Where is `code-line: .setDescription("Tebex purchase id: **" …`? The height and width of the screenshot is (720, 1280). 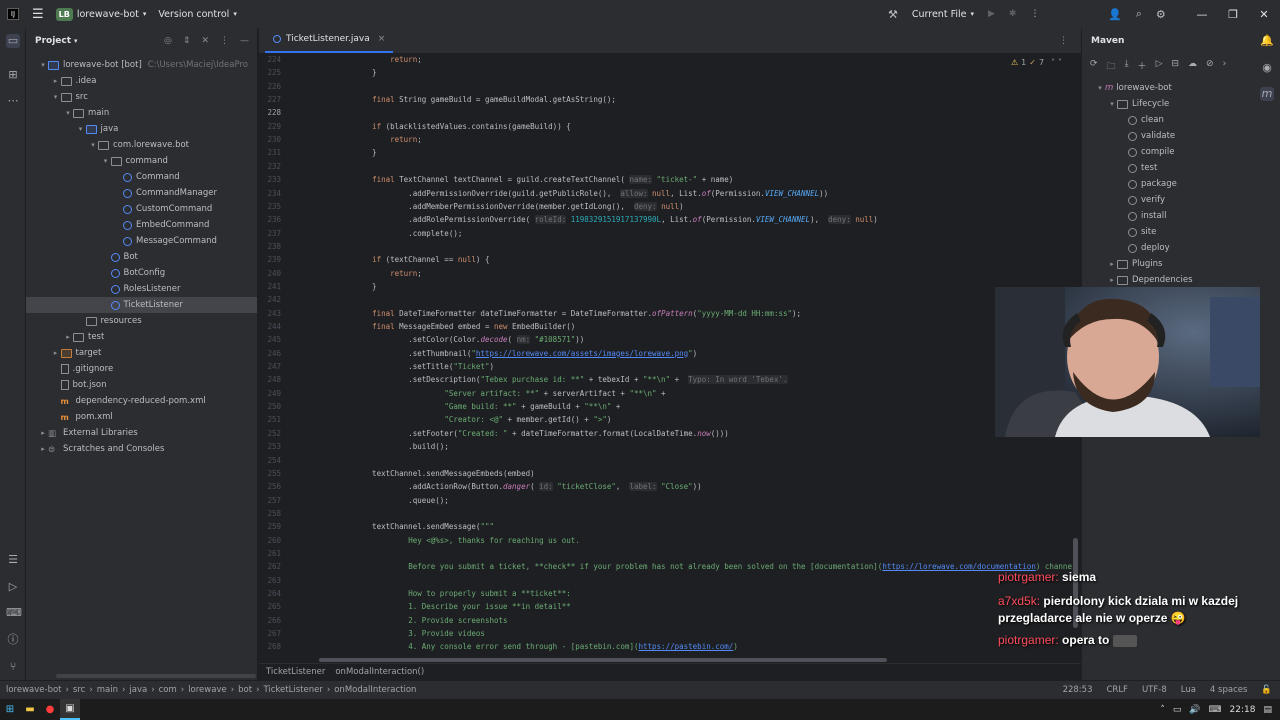 code-line: .setDescription("Tebex purchase id: **" … is located at coordinates (571, 380).